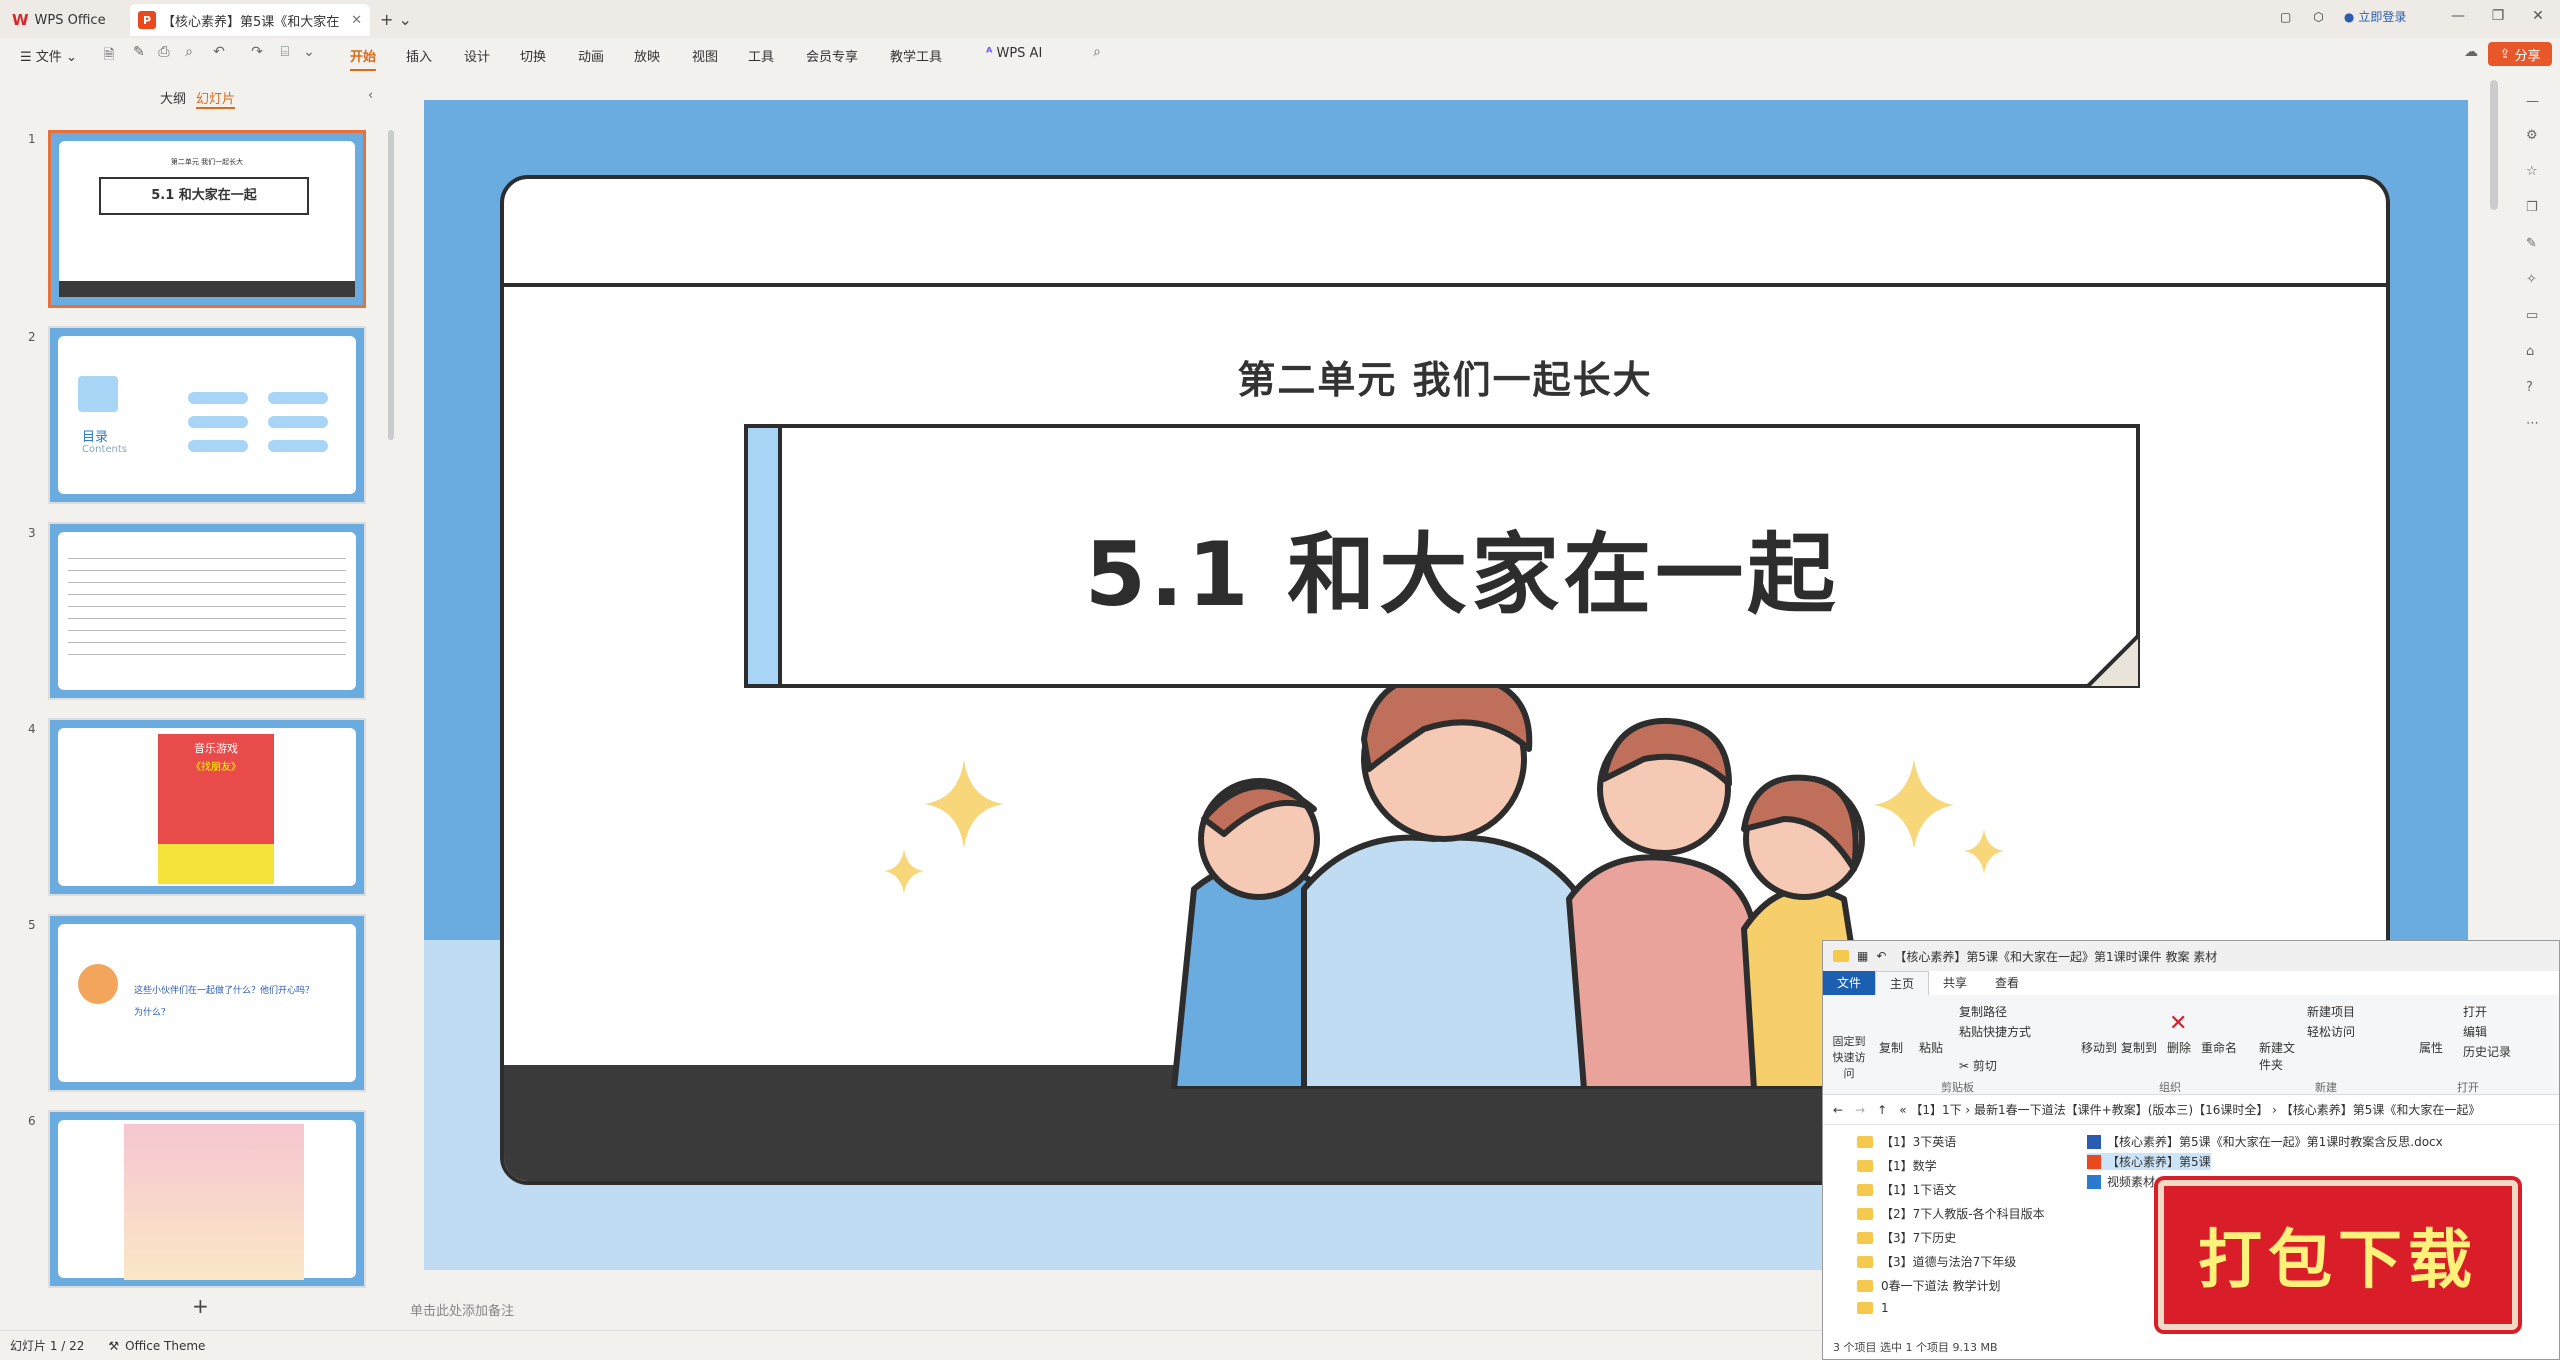  I want to click on format-painter-icon: ⌸, so click(285, 53).